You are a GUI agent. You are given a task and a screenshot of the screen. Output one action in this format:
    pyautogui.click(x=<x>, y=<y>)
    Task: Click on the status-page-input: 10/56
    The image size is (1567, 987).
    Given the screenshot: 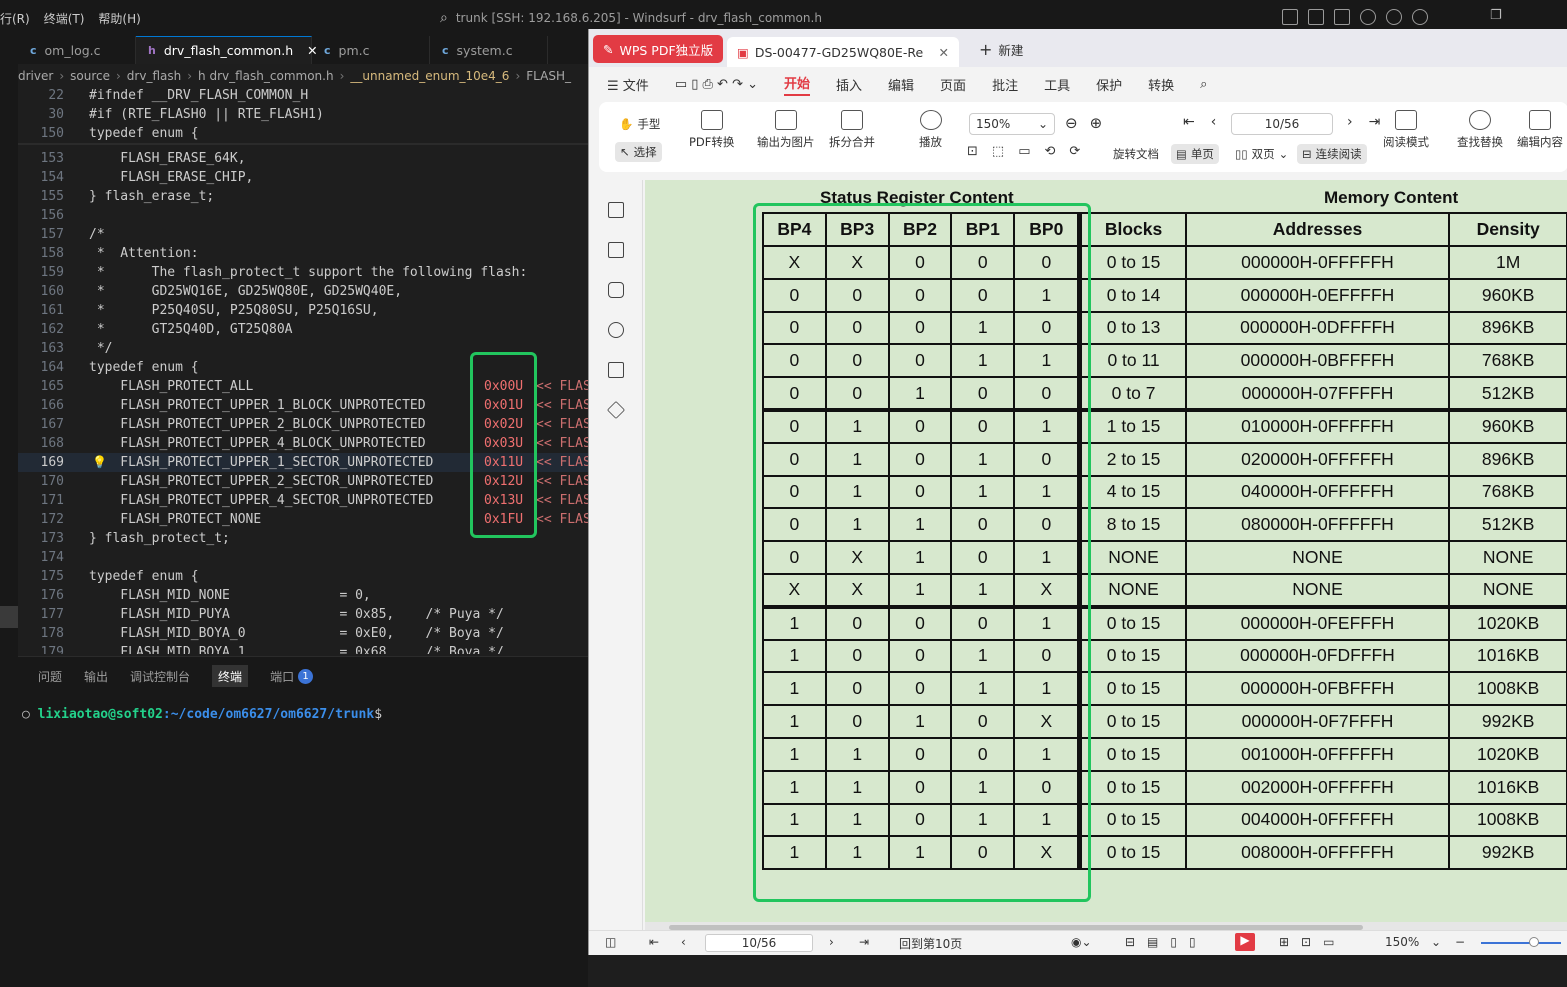 What is the action you would take?
    pyautogui.click(x=759, y=943)
    